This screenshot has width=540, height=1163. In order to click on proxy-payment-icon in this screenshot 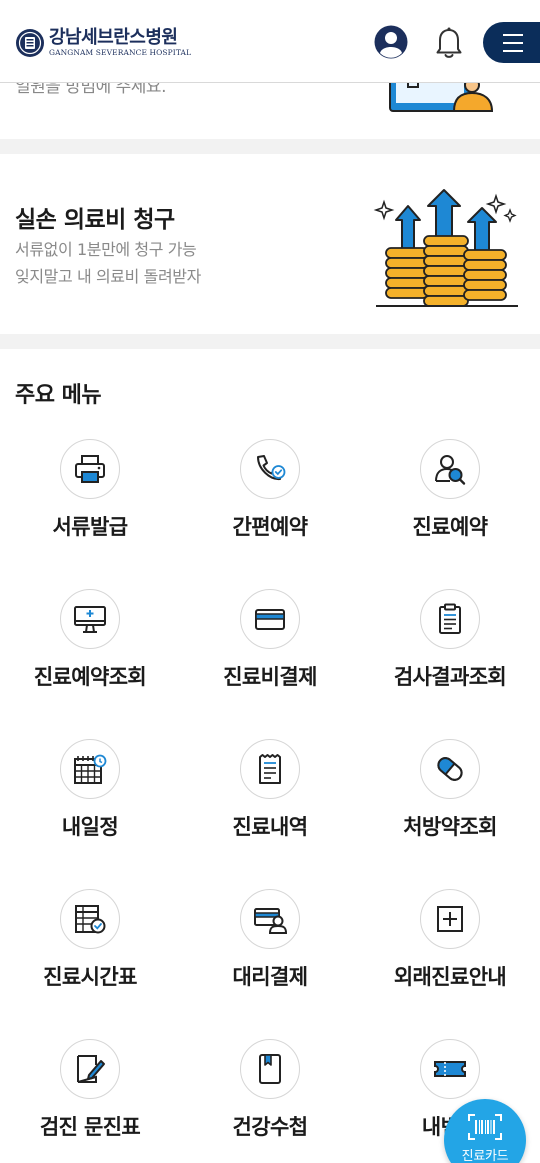, I will do `click(271, 921)`.